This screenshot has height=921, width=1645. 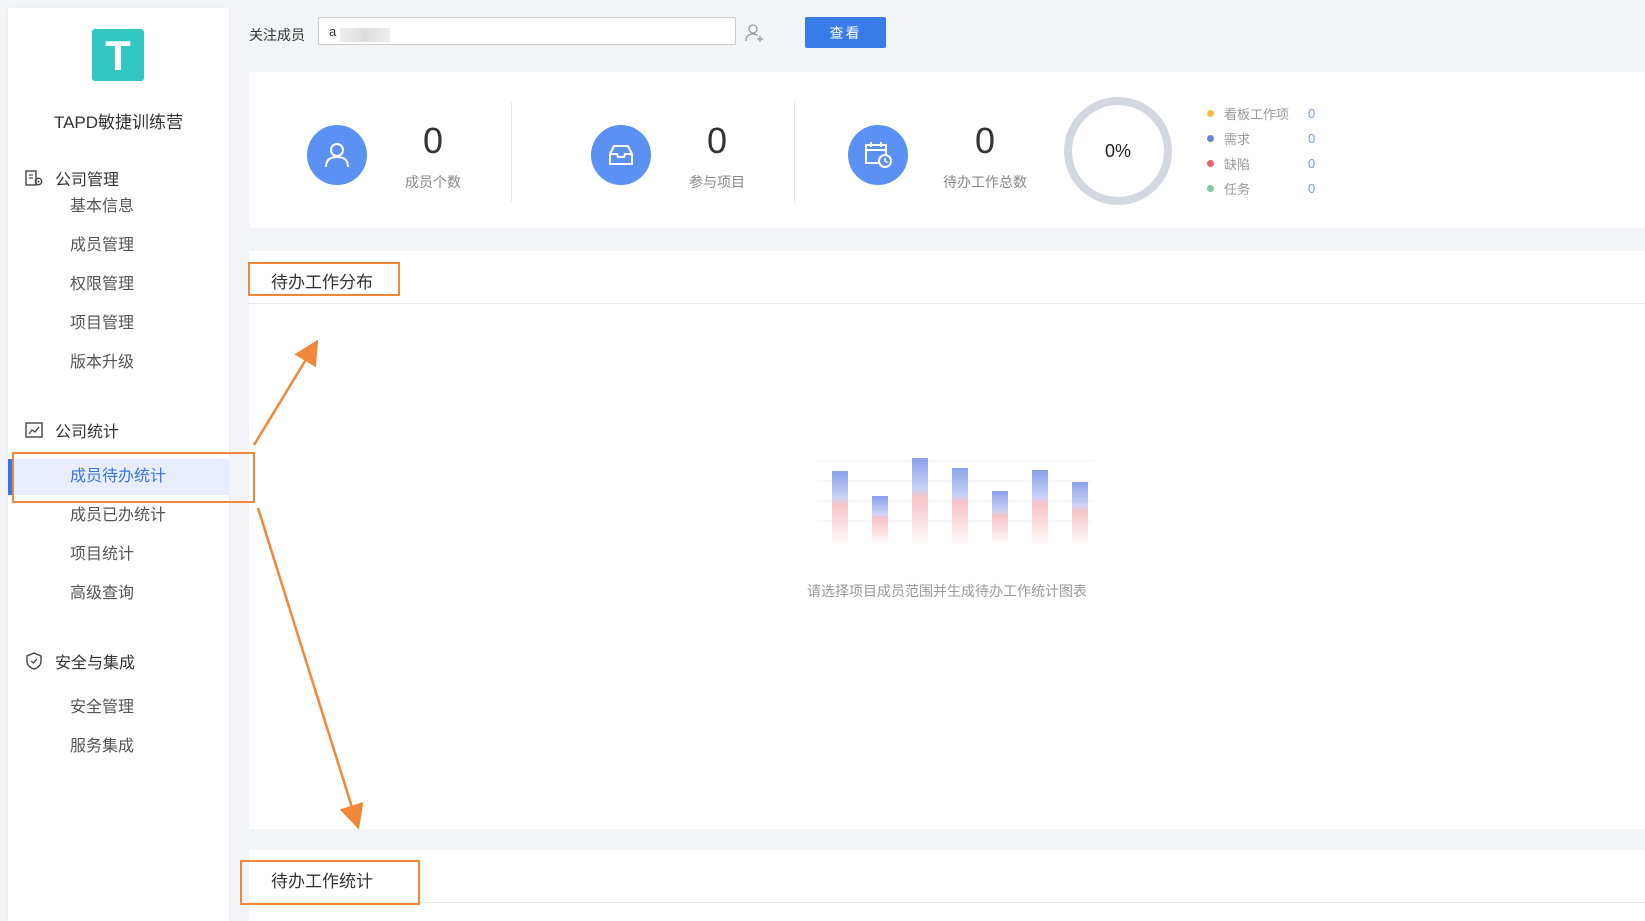 I want to click on calendar-clock-icon, so click(x=878, y=155).